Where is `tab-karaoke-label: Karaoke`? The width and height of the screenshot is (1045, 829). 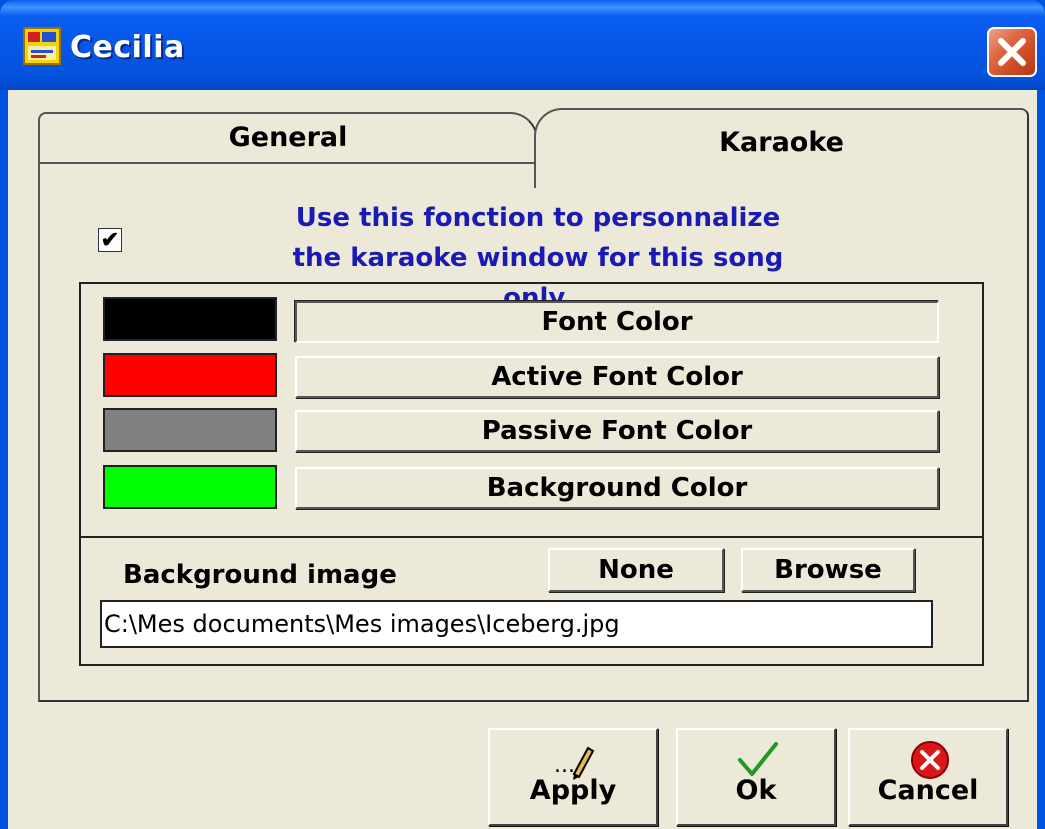 tab-karaoke-label: Karaoke is located at coordinates (781, 142).